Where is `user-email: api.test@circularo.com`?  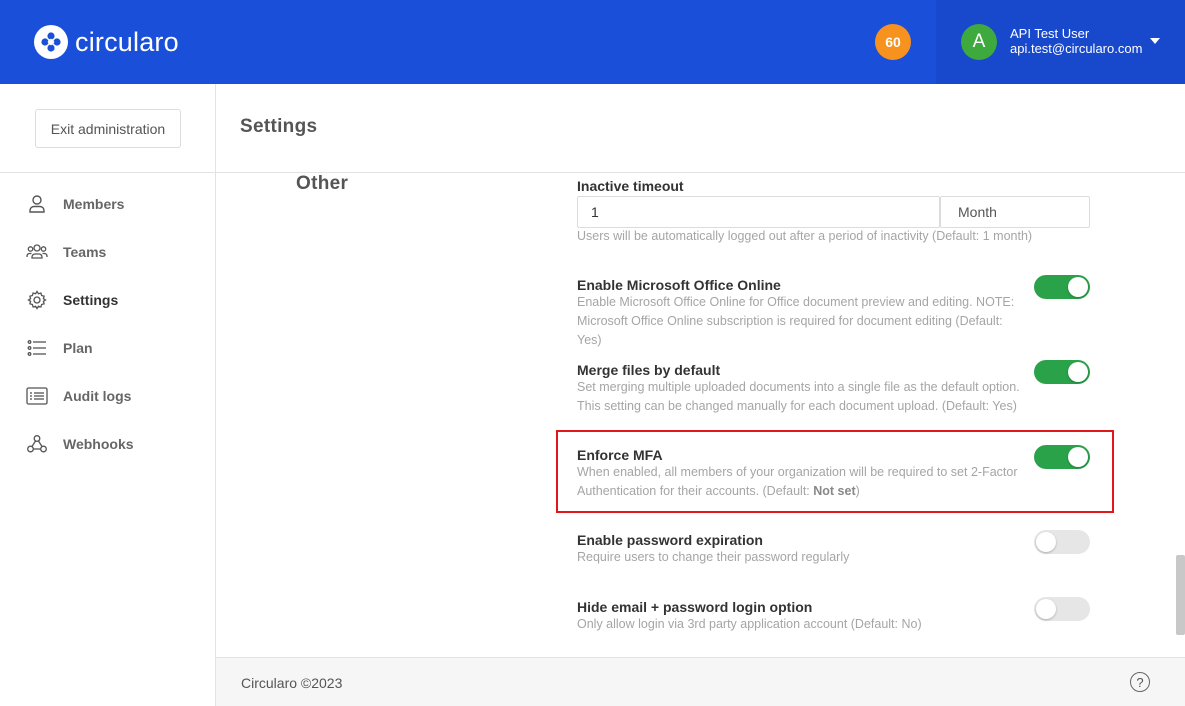 user-email: api.test@circularo.com is located at coordinates (1076, 48).